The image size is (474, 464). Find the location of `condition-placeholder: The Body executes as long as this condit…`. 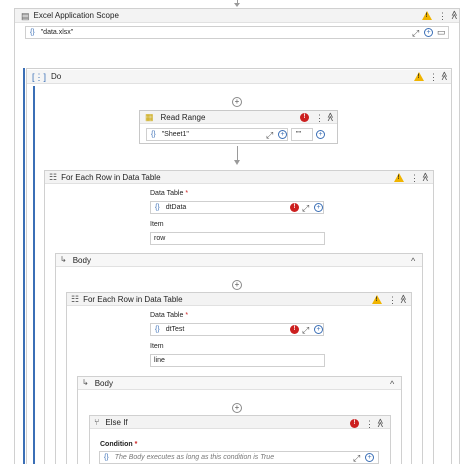

condition-placeholder: The Body executes as long as this condit… is located at coordinates (194, 457).